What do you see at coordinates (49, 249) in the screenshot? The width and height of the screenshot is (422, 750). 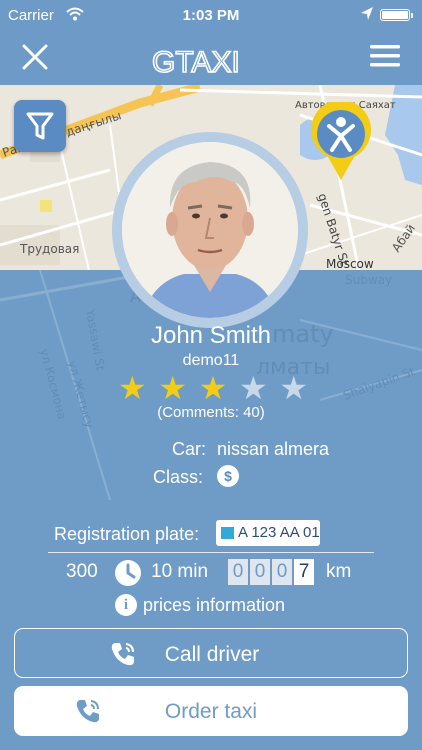 I see `map-label-street-2: Трудовая` at bounding box center [49, 249].